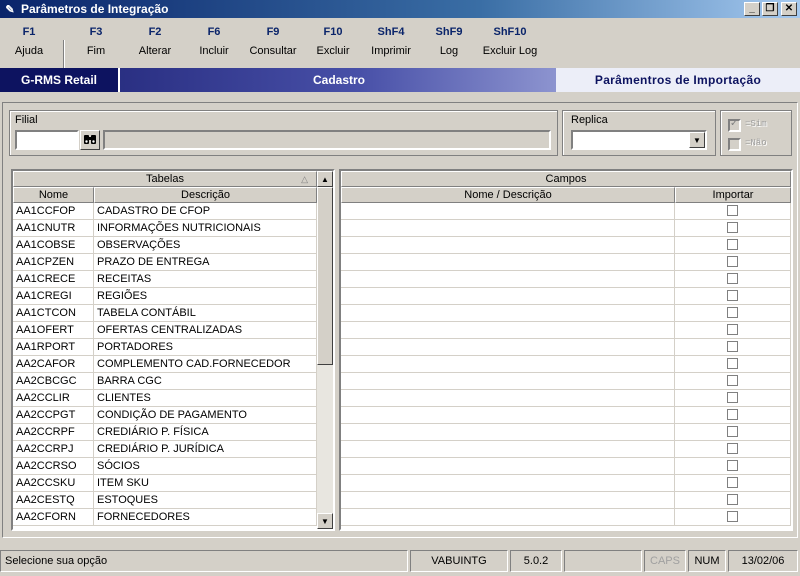  What do you see at coordinates (214, 41) in the screenshot?
I see `insert-button: F6 Incluir` at bounding box center [214, 41].